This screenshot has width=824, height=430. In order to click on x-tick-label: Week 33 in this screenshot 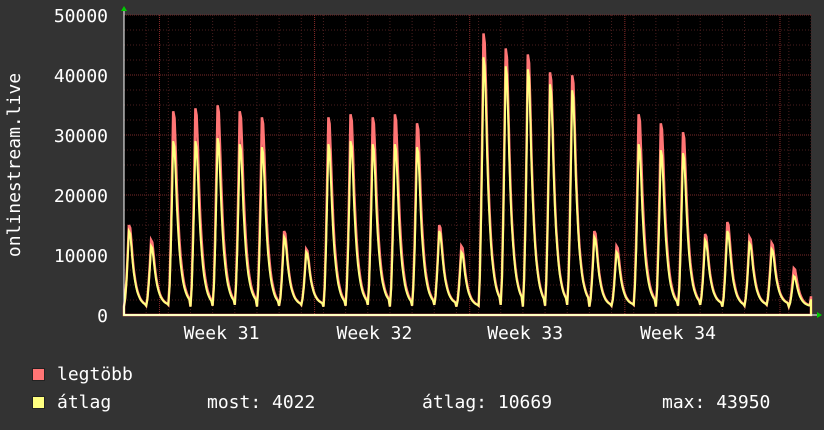, I will do `click(525, 333)`.